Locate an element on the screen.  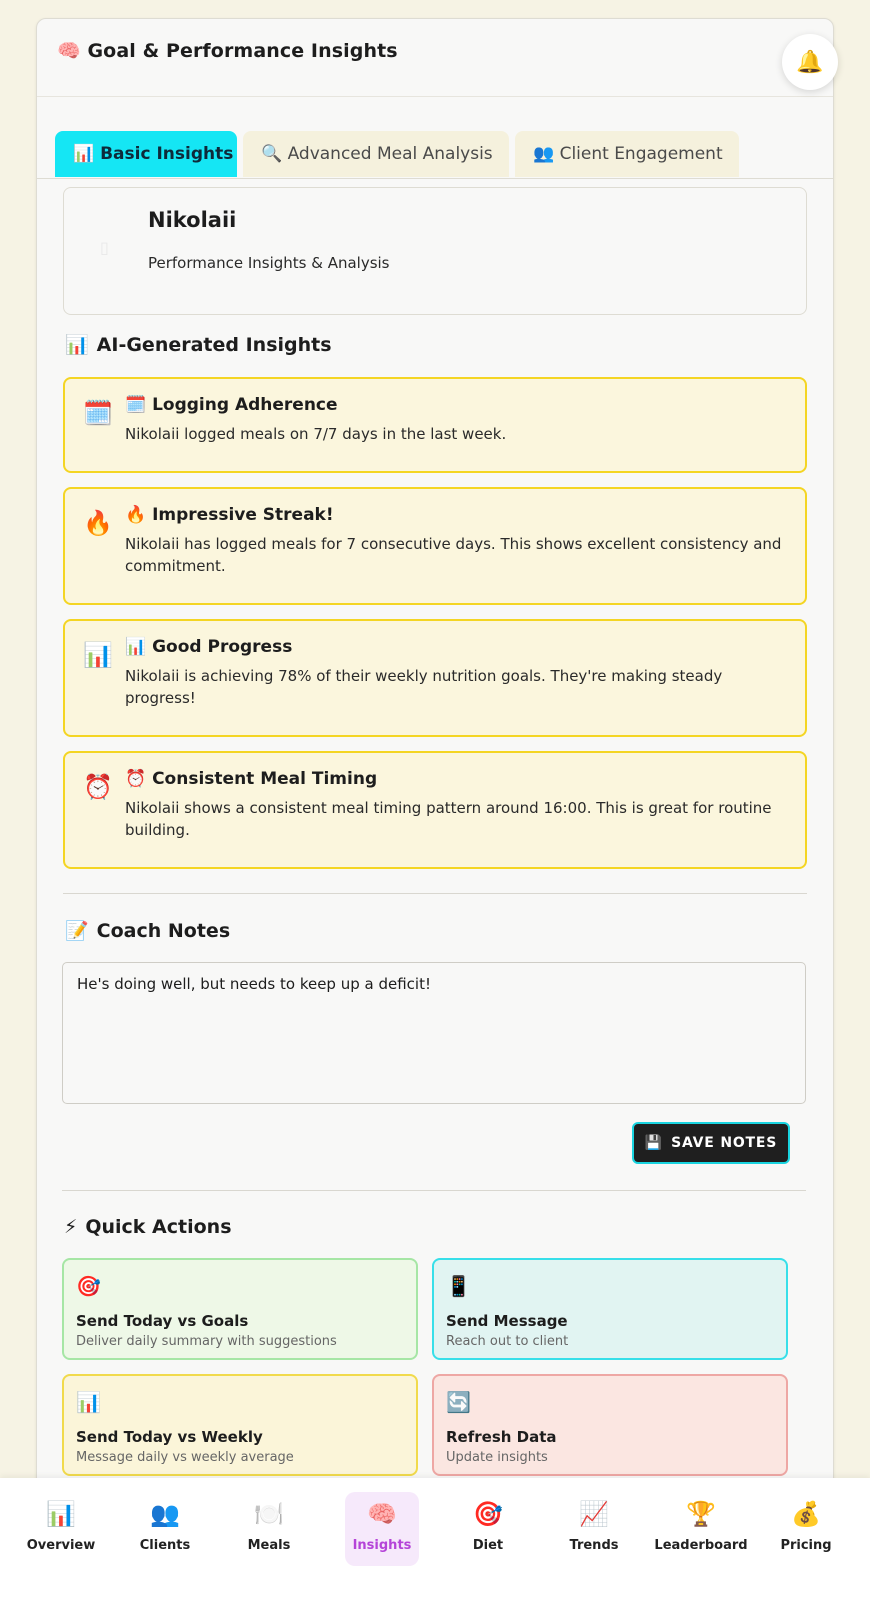
send-message-action: 📱 Send Message Reach out to client is located at coordinates (610, 1309).